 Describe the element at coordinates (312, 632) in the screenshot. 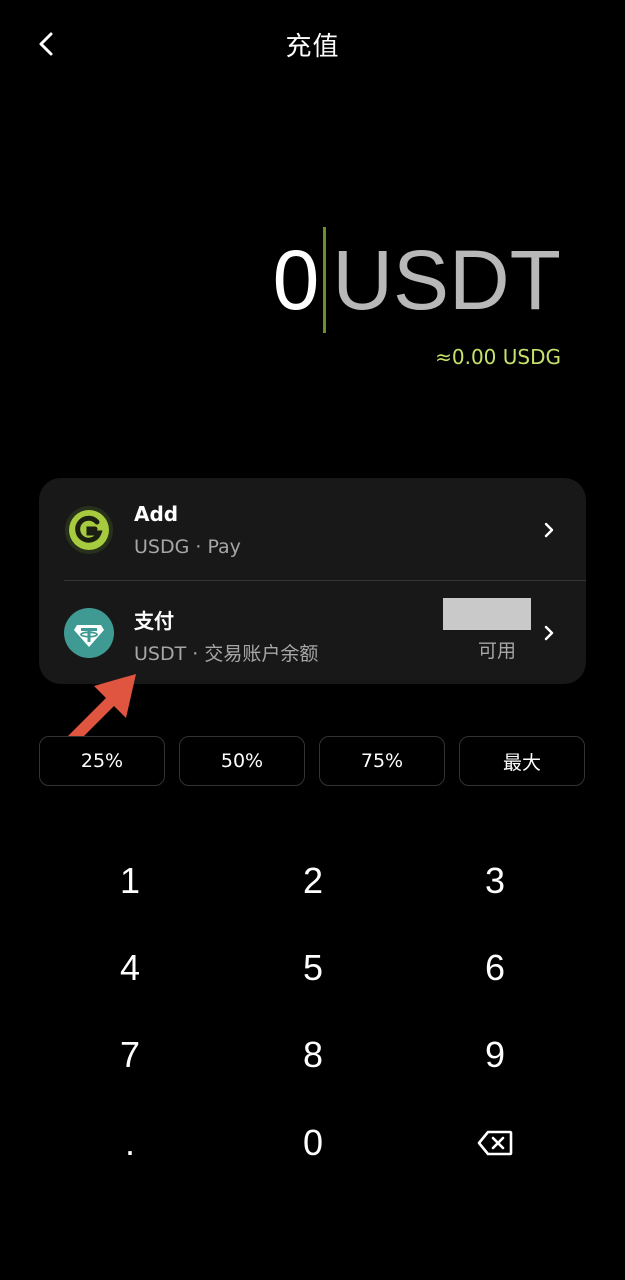

I see `method-row-pay: 支付 USDT · 交易账户余额 可用` at that location.